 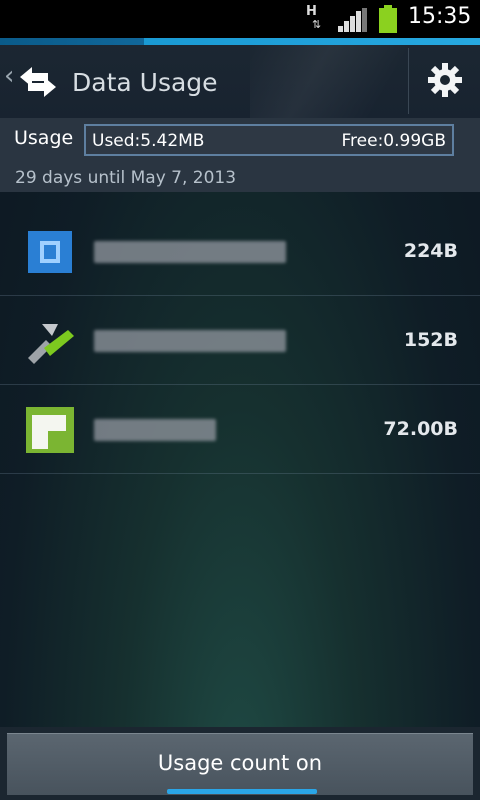 I want to click on battery-icon, so click(x=388, y=19).